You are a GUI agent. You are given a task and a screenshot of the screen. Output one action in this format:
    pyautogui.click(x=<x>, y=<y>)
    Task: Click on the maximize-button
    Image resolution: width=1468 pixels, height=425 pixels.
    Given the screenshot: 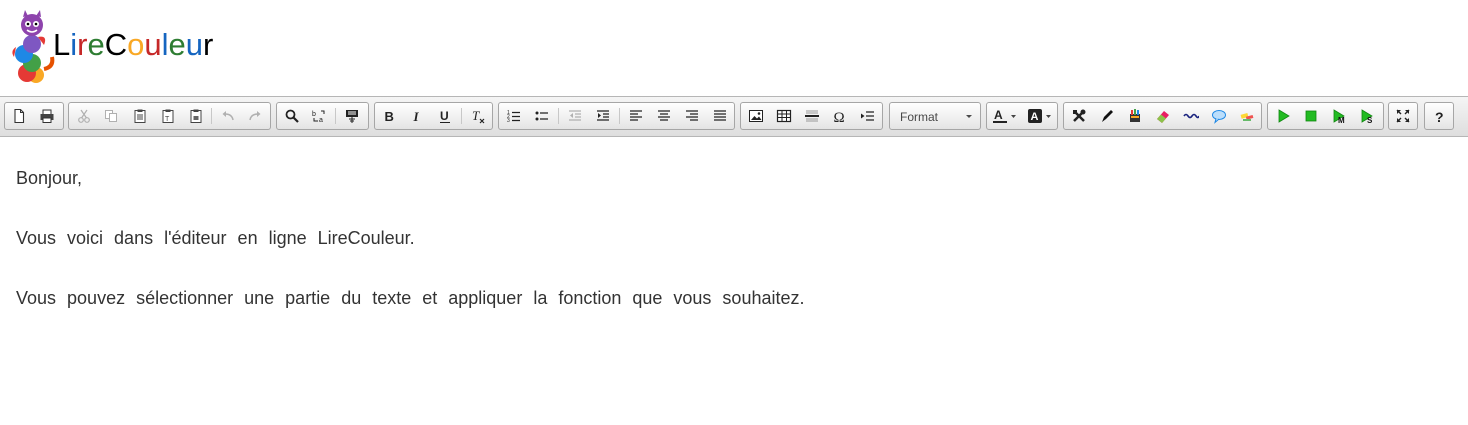 What is the action you would take?
    pyautogui.click(x=1403, y=116)
    